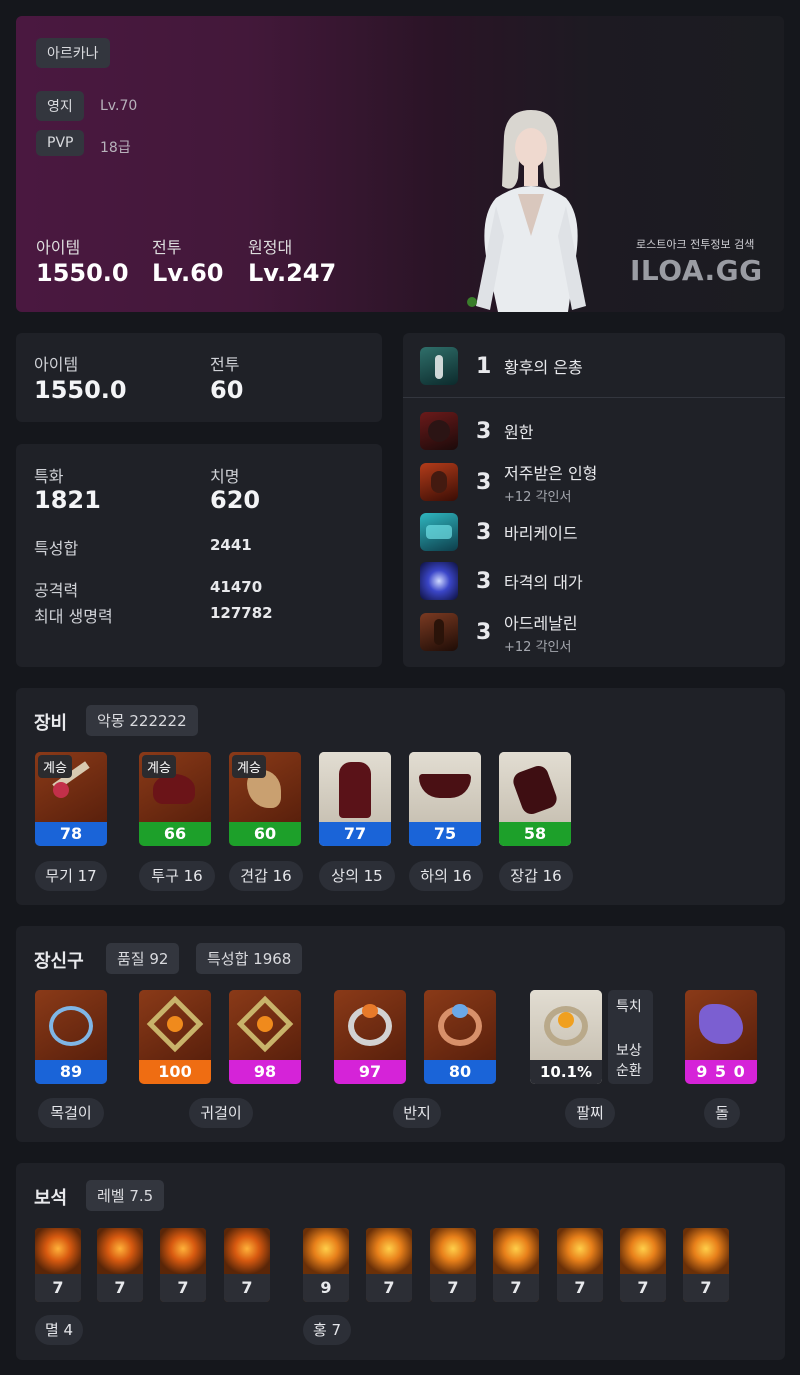 The height and width of the screenshot is (1375, 800). I want to click on bracelet-value: 10.1%, so click(566, 1072).